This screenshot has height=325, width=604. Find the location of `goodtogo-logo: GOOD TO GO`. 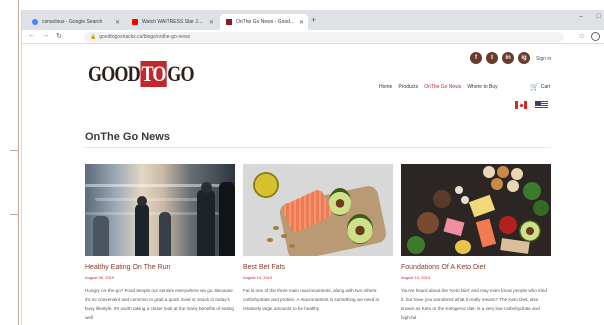

goodtogo-logo: GOOD TO GO is located at coordinates (141, 74).